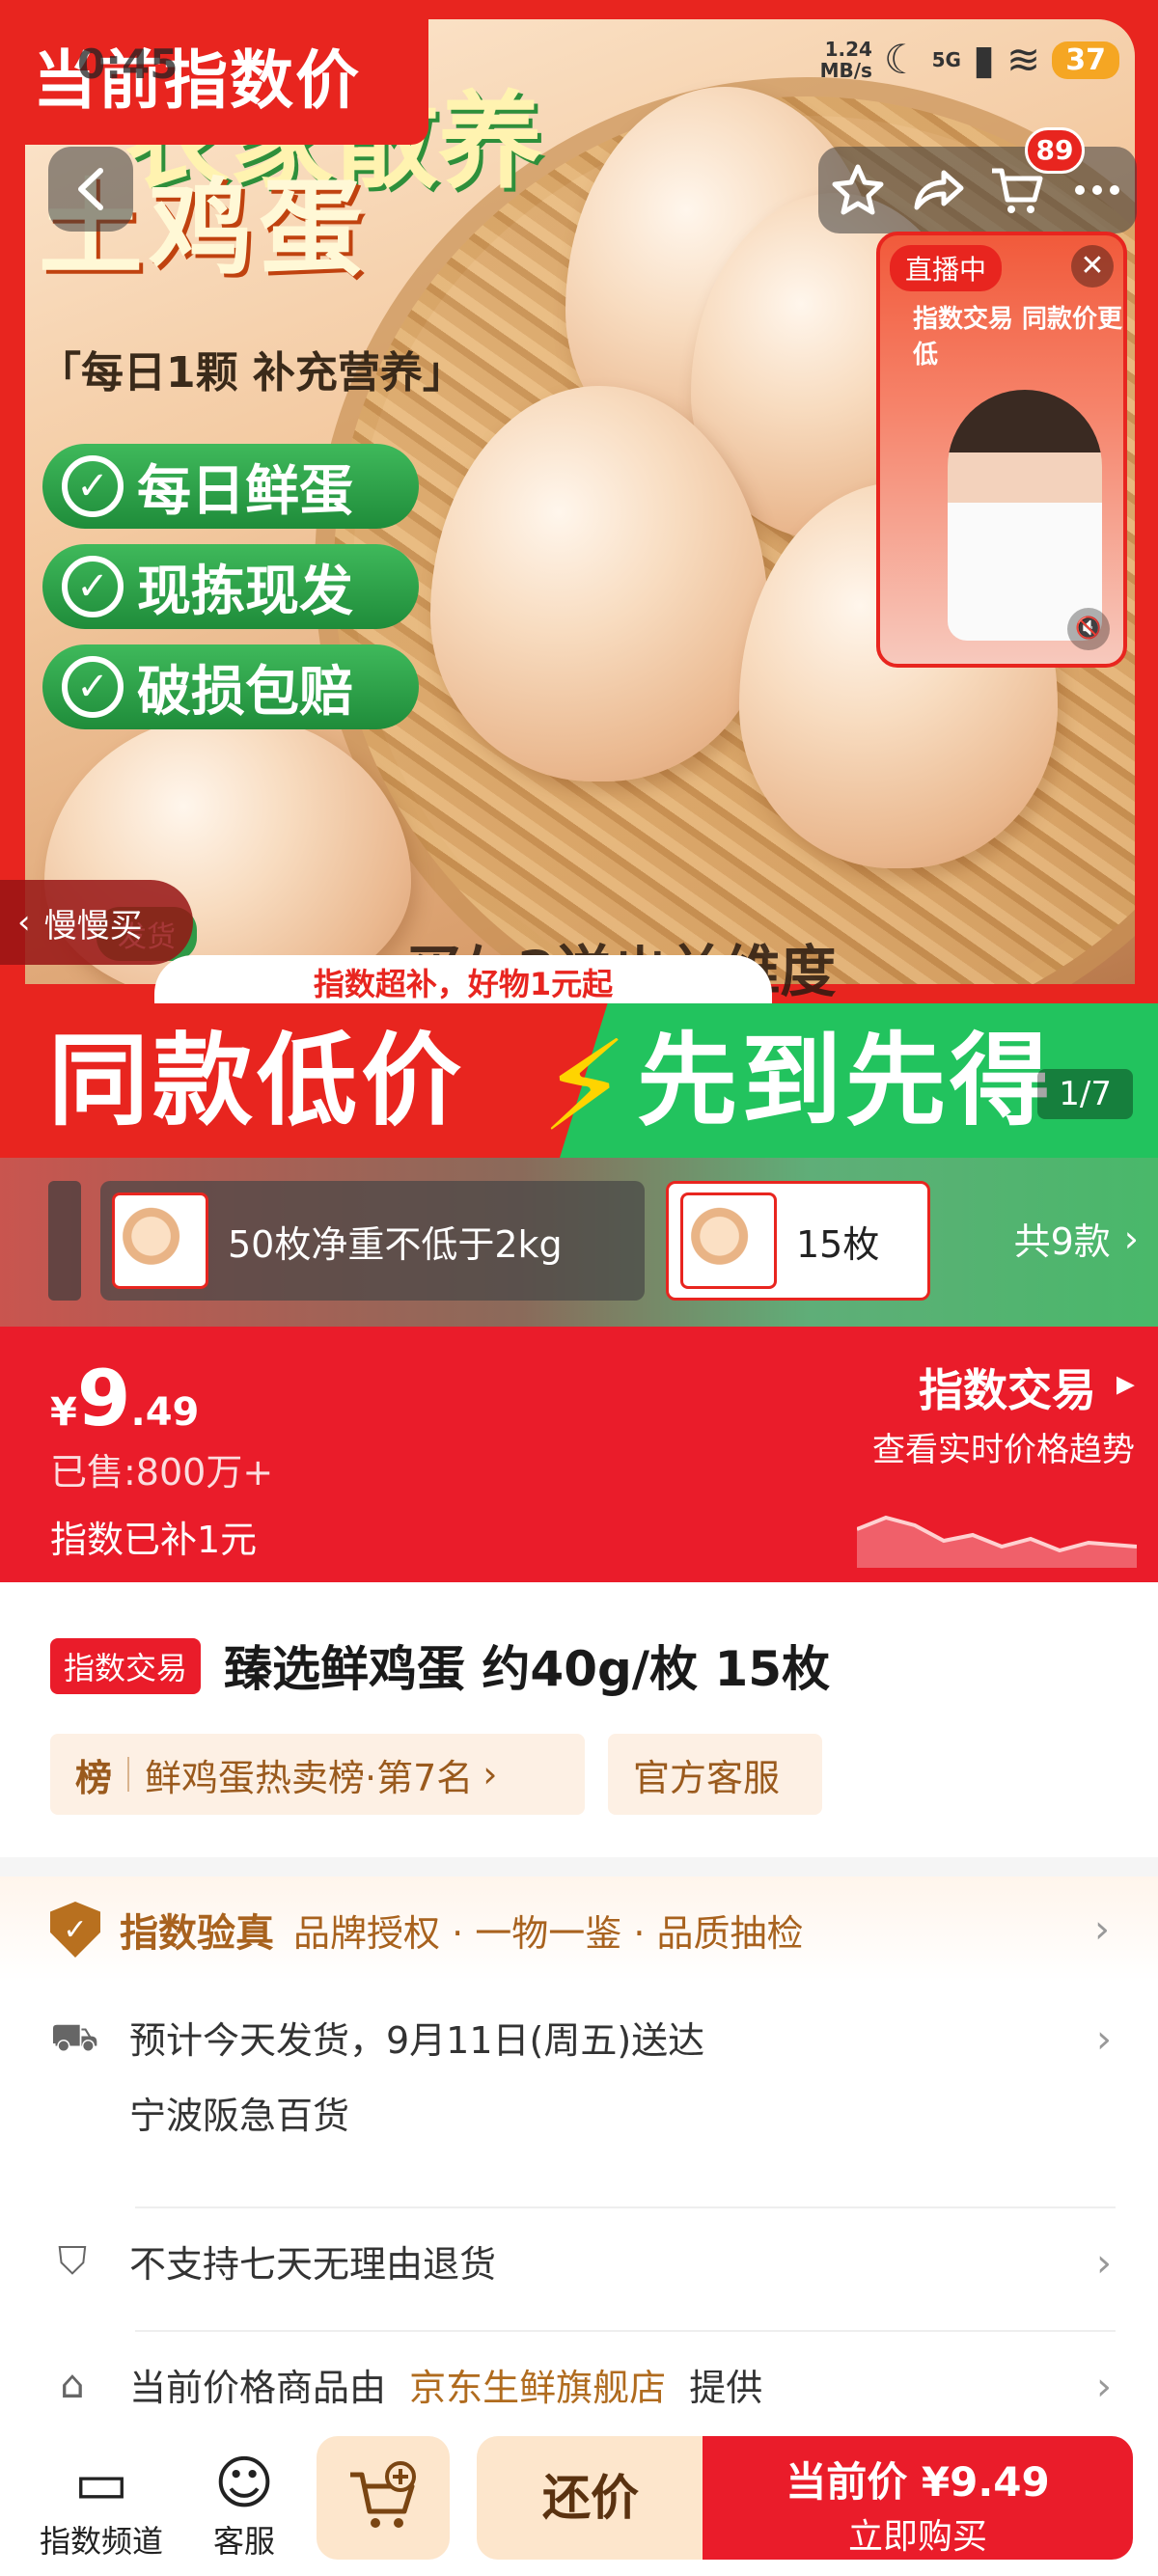  I want to click on variant-count: 共9款, so click(1062, 1242).